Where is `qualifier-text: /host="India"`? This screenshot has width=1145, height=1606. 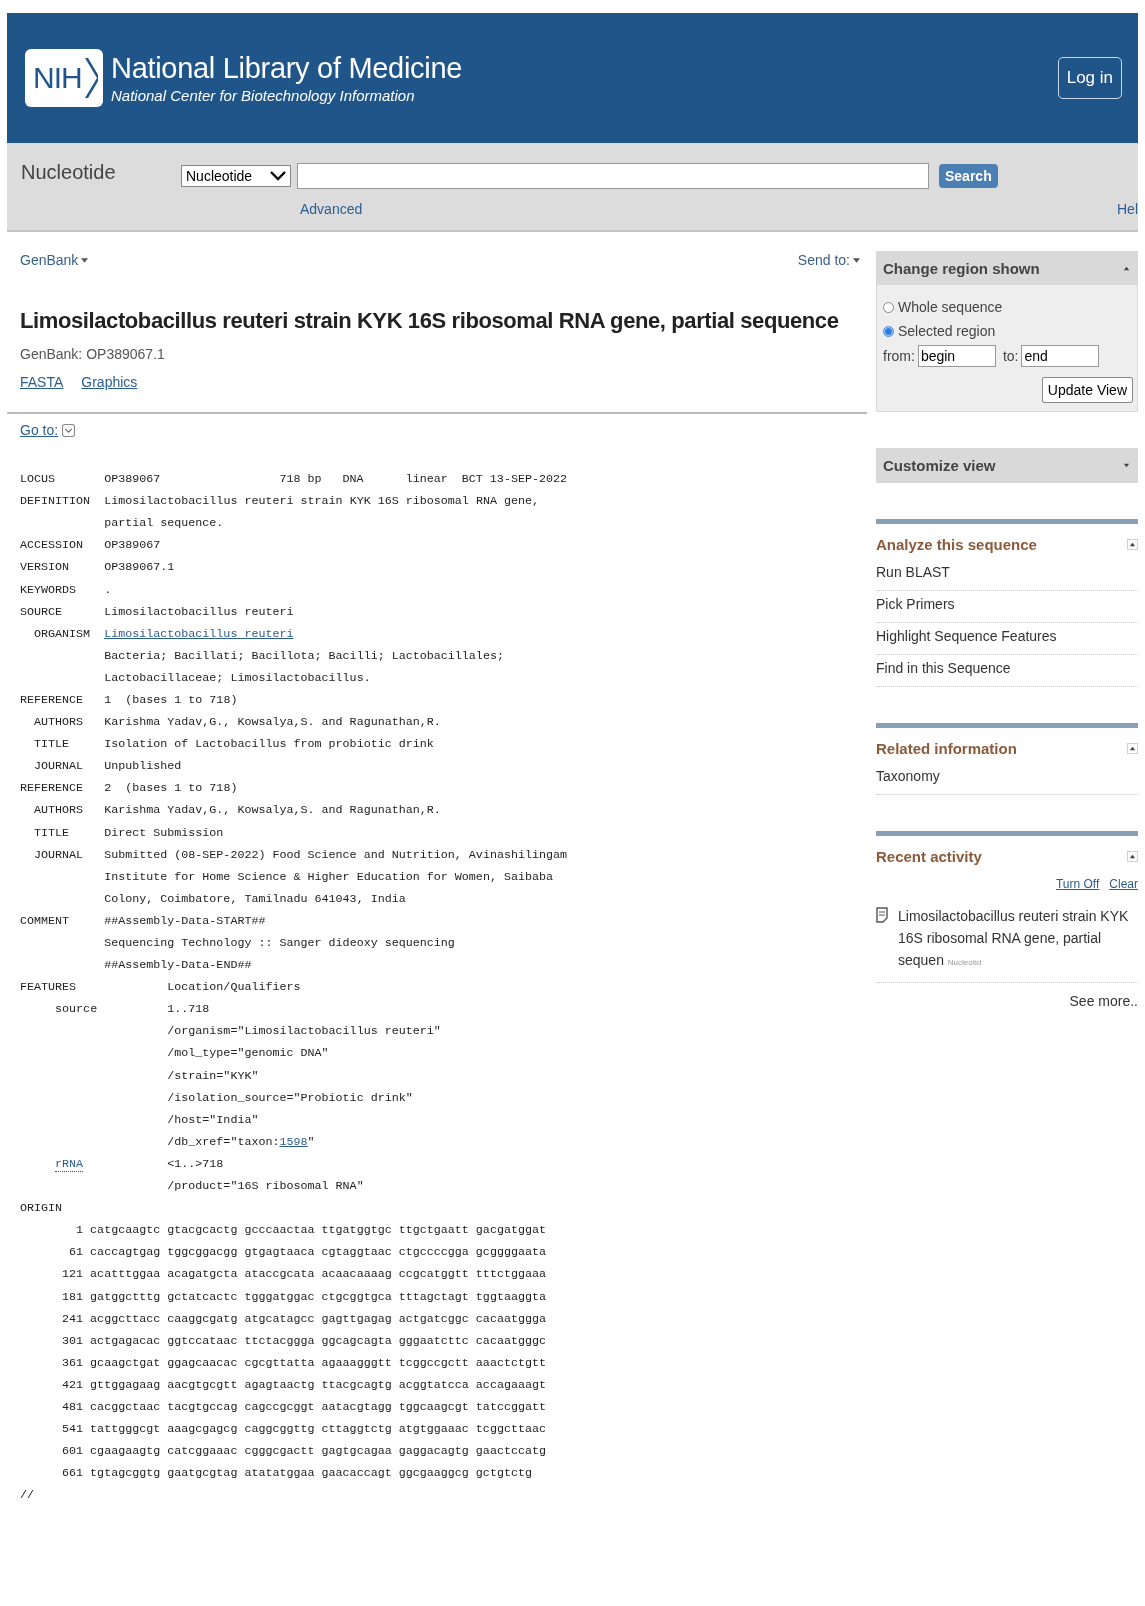 qualifier-text: /host="India" is located at coordinates (213, 1119).